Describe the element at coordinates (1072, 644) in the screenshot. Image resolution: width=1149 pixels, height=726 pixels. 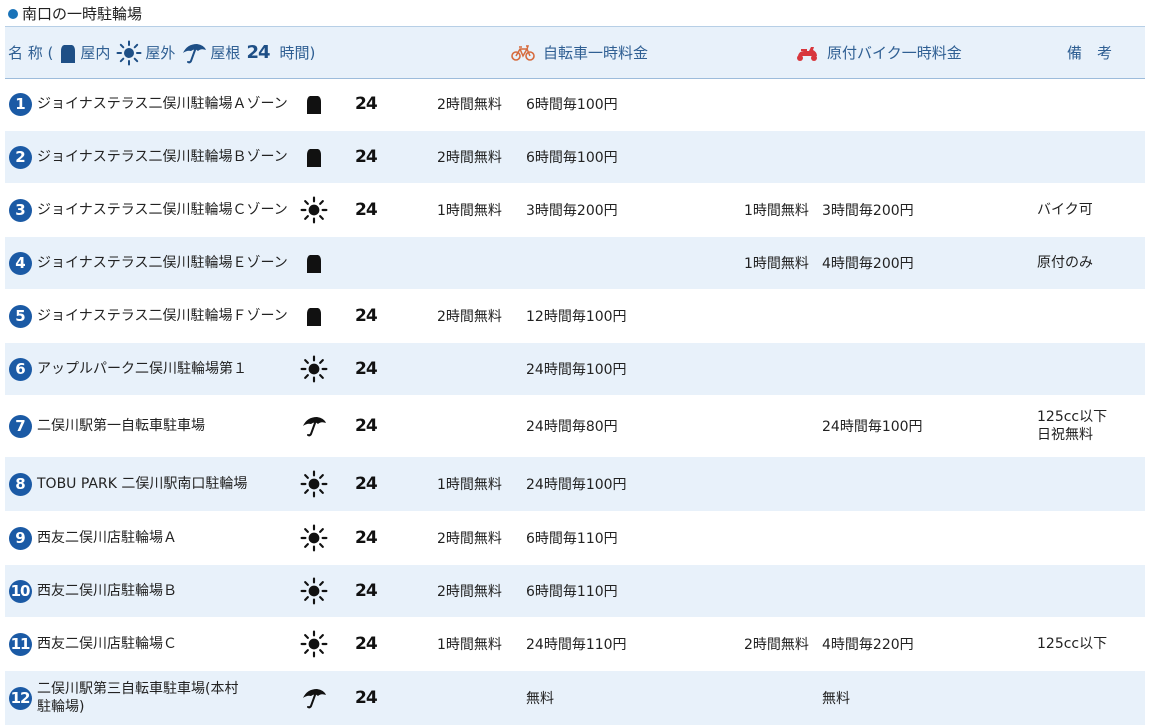
I see `note-text: 125cc以下` at that location.